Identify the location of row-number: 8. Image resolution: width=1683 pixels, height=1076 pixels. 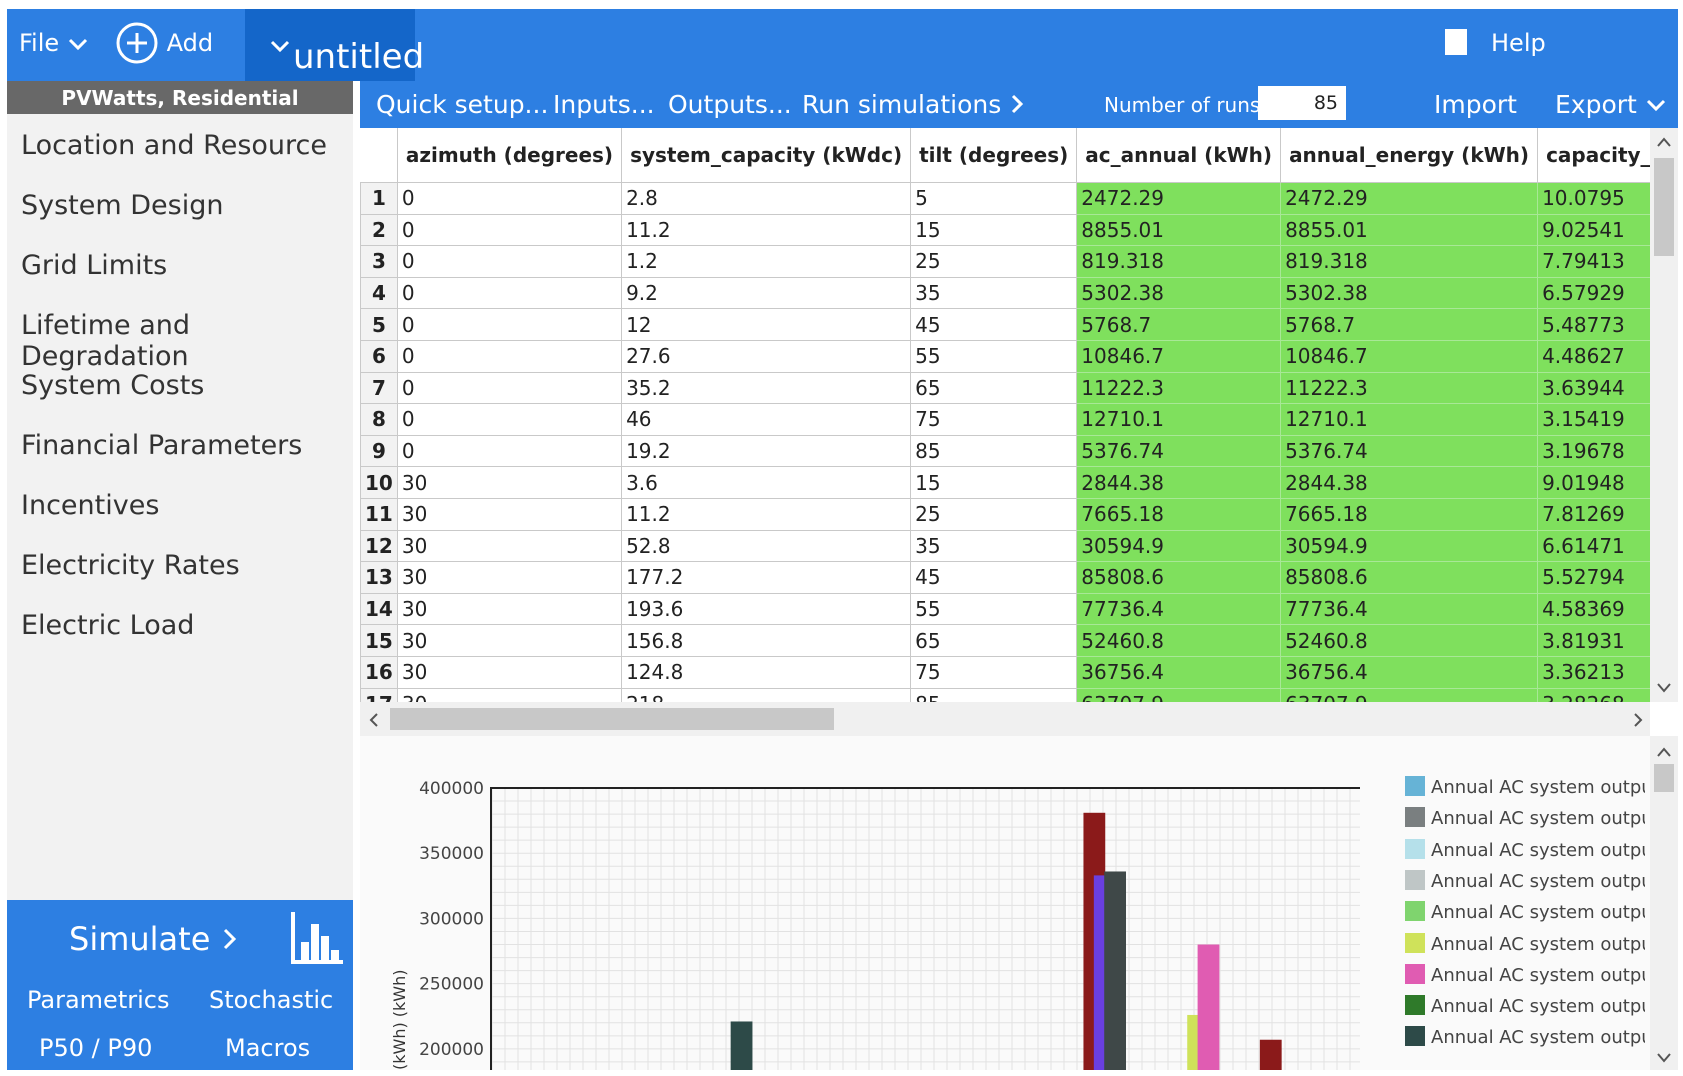
(379, 419).